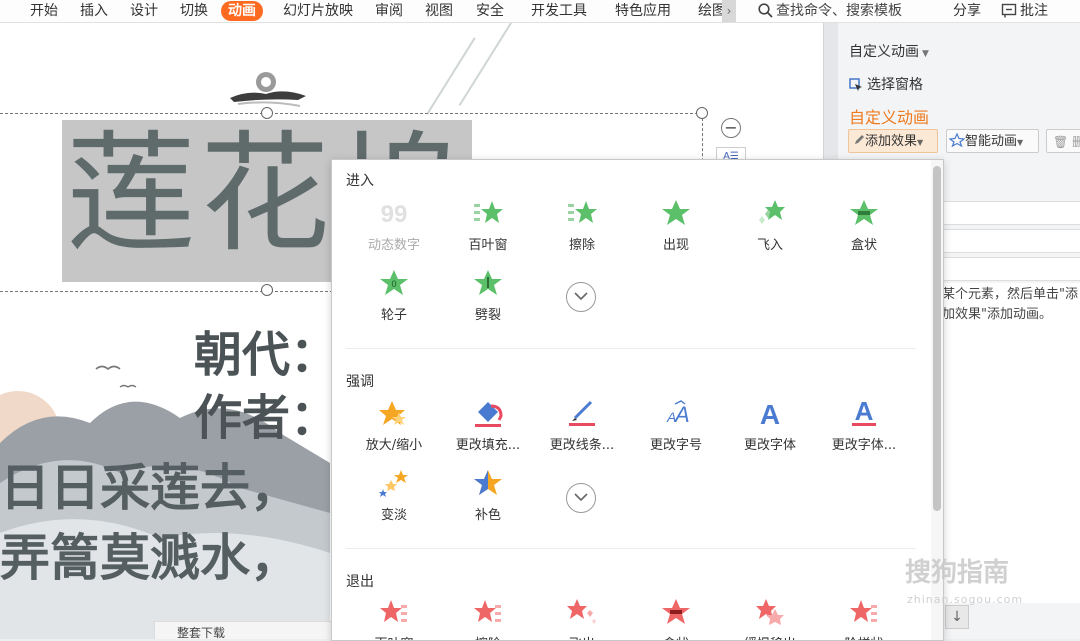 The width and height of the screenshot is (1080, 641). What do you see at coordinates (394, 445) in the screenshot?
I see `effect-label: 放大/缩小` at bounding box center [394, 445].